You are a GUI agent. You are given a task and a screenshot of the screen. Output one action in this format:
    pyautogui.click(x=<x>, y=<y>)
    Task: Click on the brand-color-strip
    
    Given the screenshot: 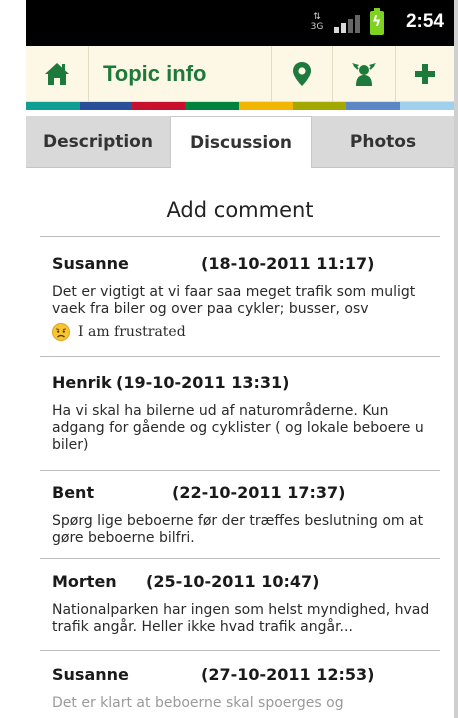 What is the action you would take?
    pyautogui.click(x=240, y=106)
    